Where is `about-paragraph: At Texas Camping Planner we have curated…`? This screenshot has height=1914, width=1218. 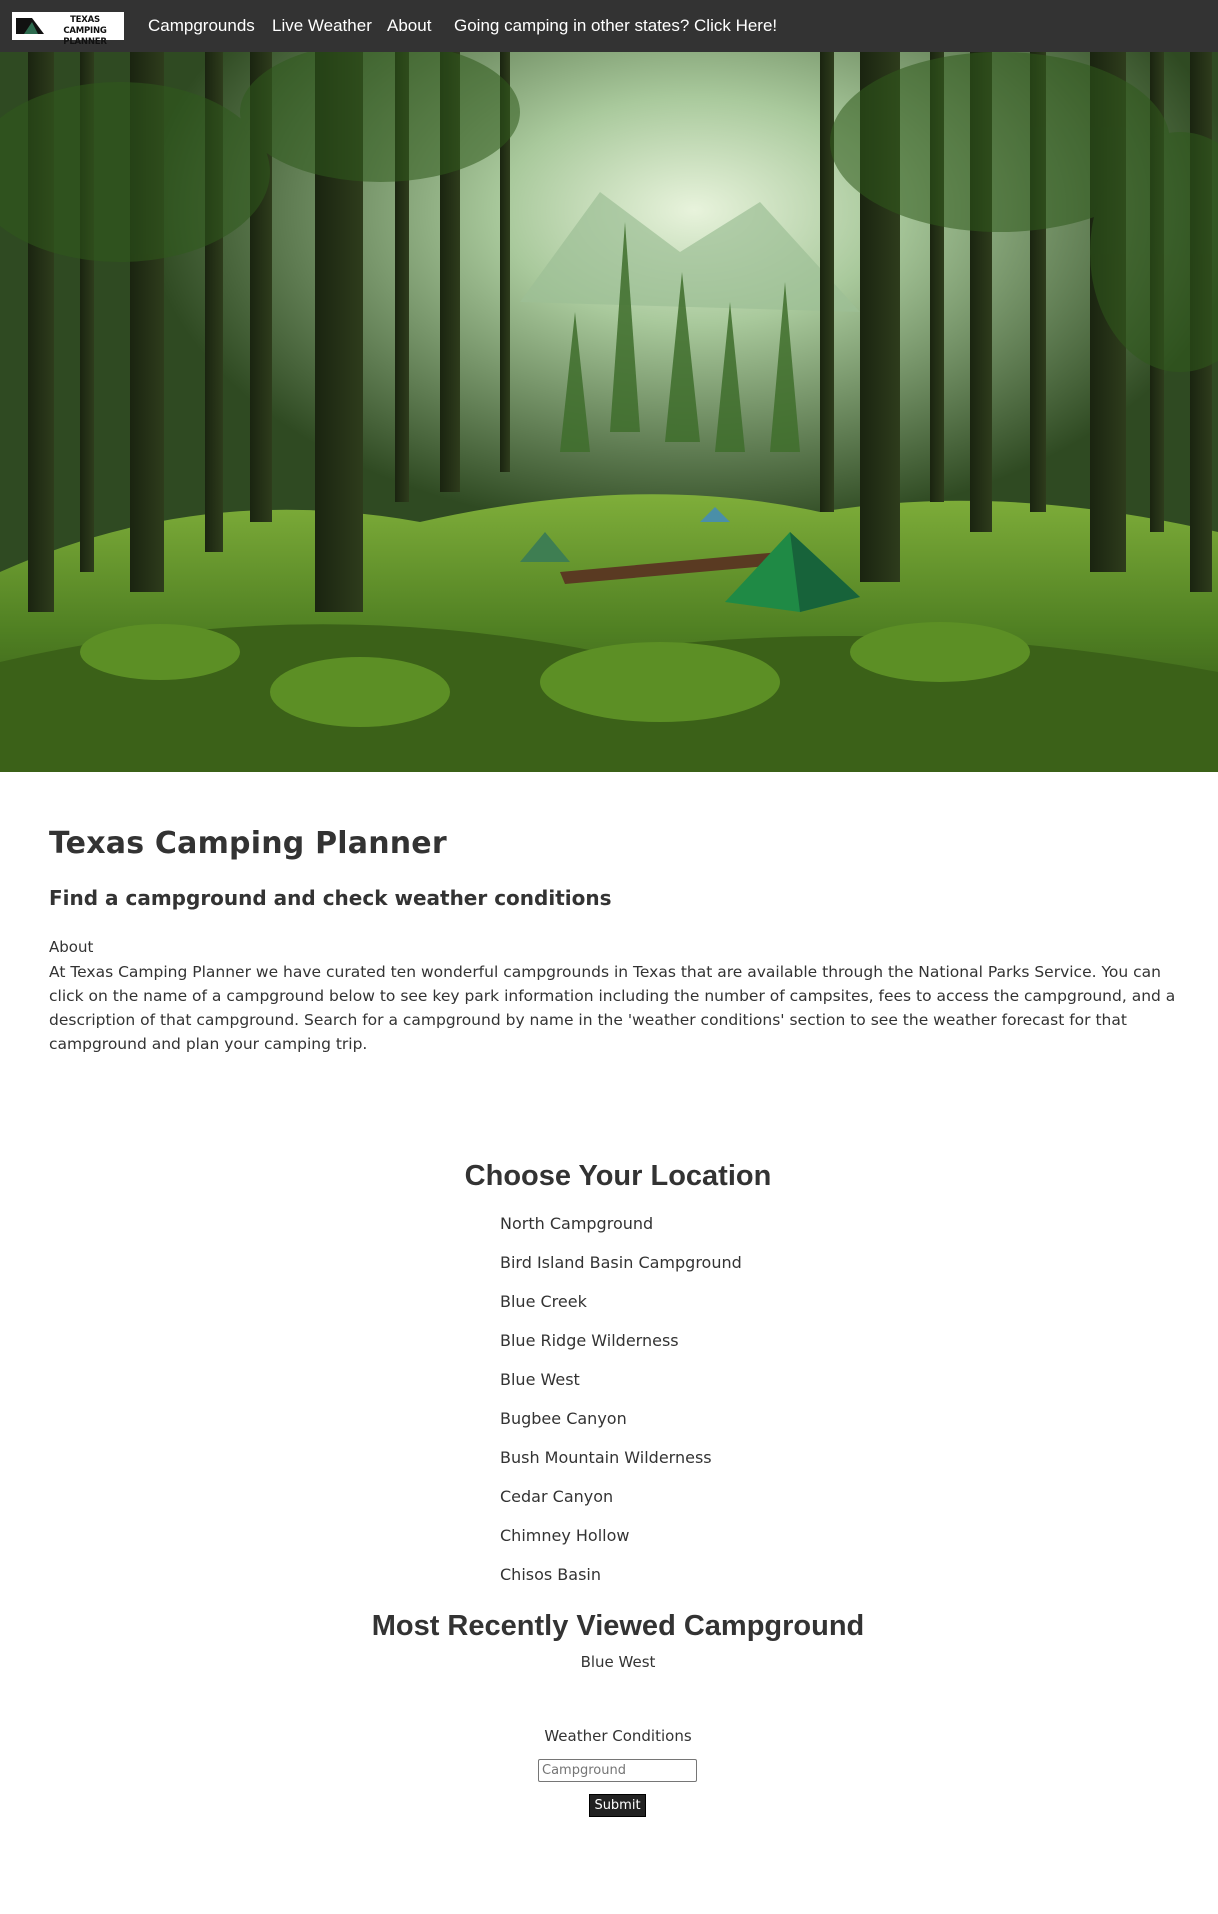
about-paragraph: At Texas Camping Planner we have curated… is located at coordinates (612, 1008).